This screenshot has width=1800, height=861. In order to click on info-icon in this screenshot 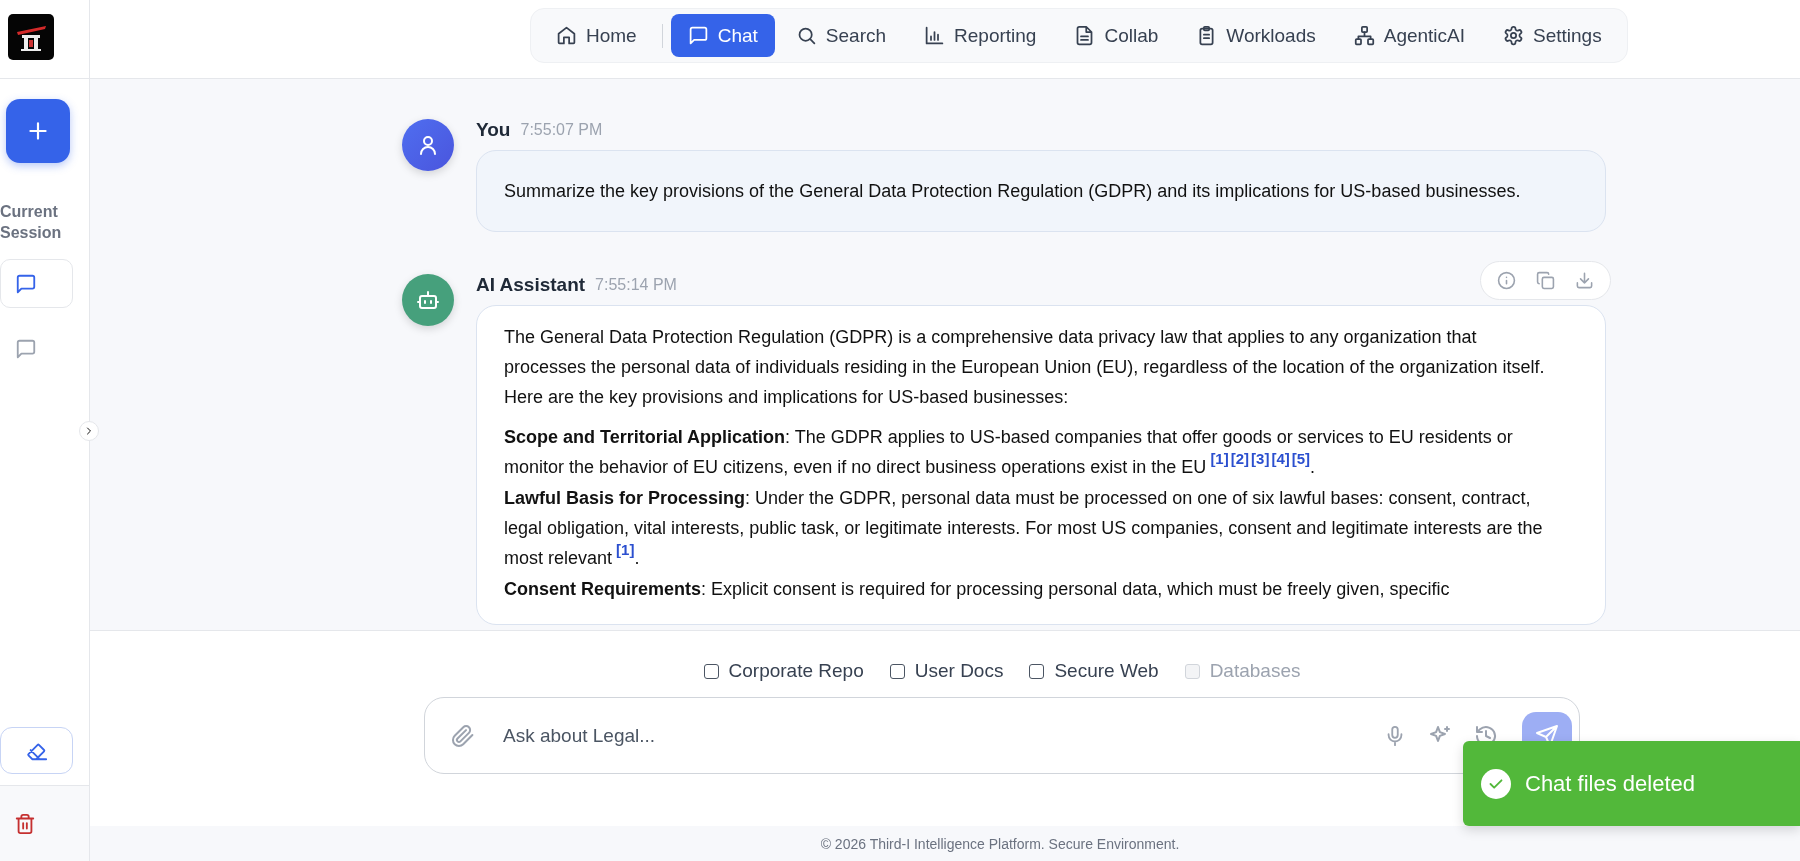, I will do `click(1506, 280)`.